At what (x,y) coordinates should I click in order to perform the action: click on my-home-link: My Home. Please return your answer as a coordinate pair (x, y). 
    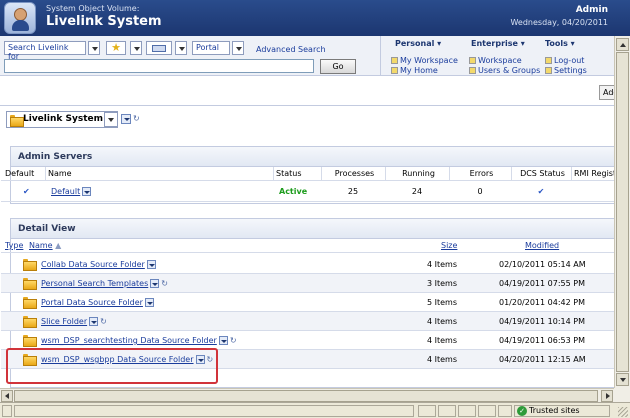
    Looking at the image, I should click on (414, 70).